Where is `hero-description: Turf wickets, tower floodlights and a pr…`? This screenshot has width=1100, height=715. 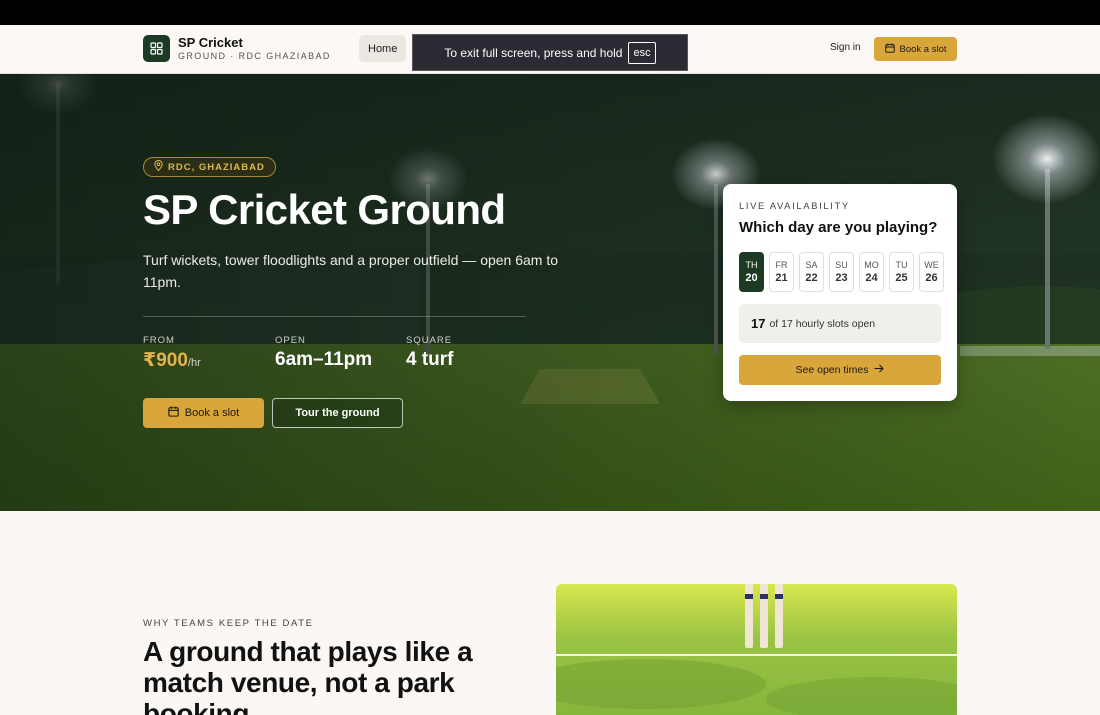 hero-description: Turf wickets, tower floodlights and a pr… is located at coordinates (351, 271).